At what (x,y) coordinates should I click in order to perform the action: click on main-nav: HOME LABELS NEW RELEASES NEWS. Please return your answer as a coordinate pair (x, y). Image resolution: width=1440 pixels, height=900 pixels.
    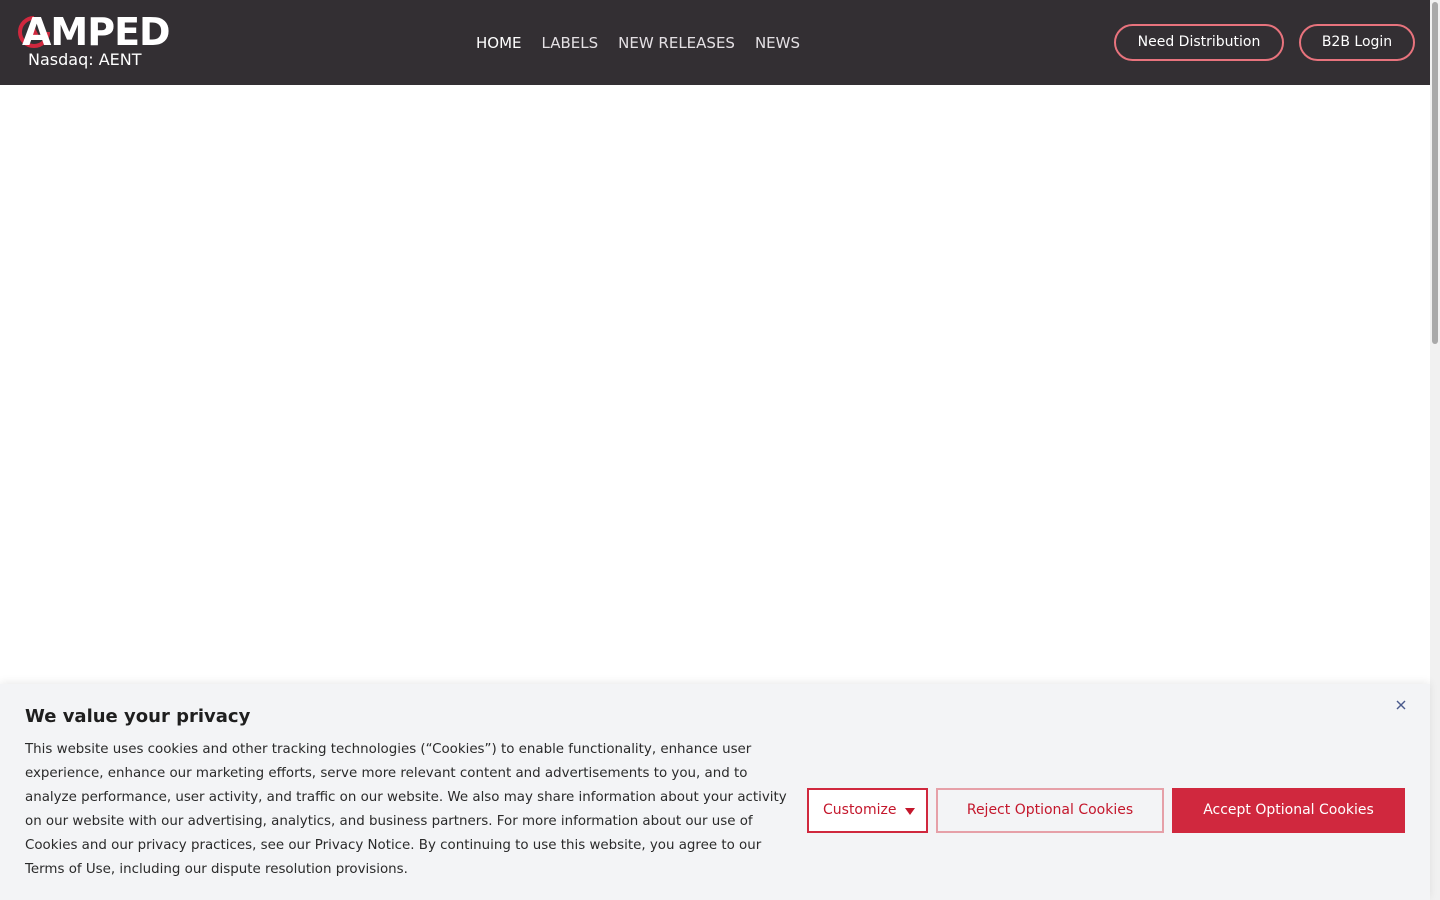
    Looking at the image, I should click on (638, 43).